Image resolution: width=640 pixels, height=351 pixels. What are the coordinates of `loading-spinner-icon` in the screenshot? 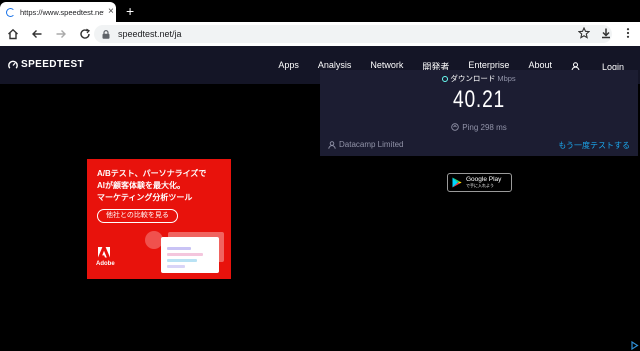 It's located at (10, 12).